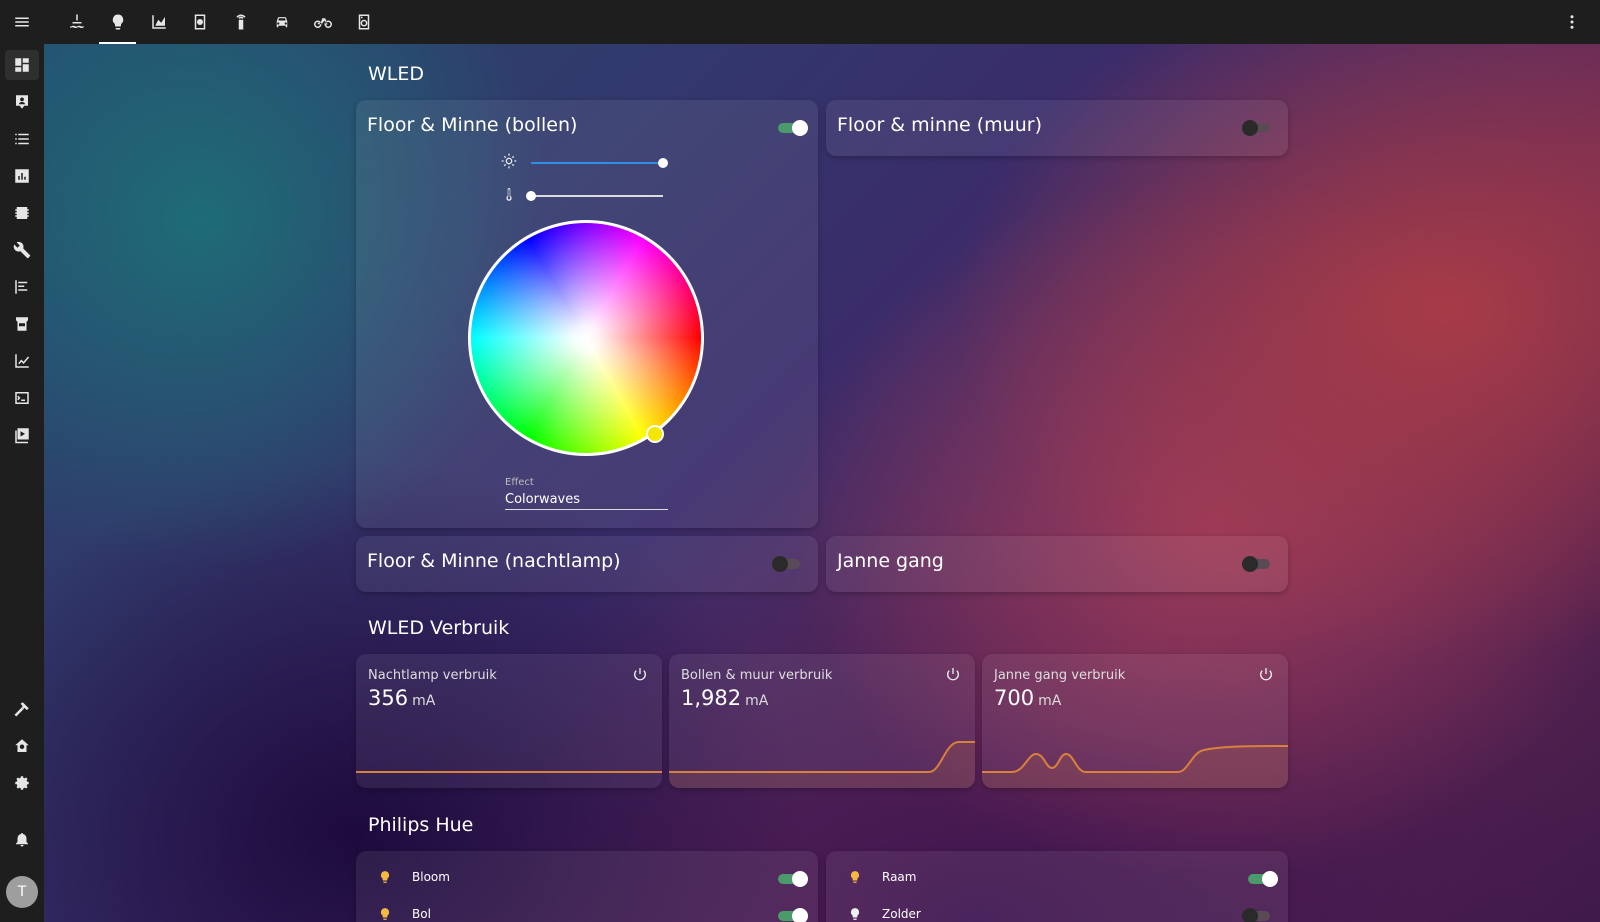  Describe the element at coordinates (509, 161) in the screenshot. I see `brightness-icon` at that location.